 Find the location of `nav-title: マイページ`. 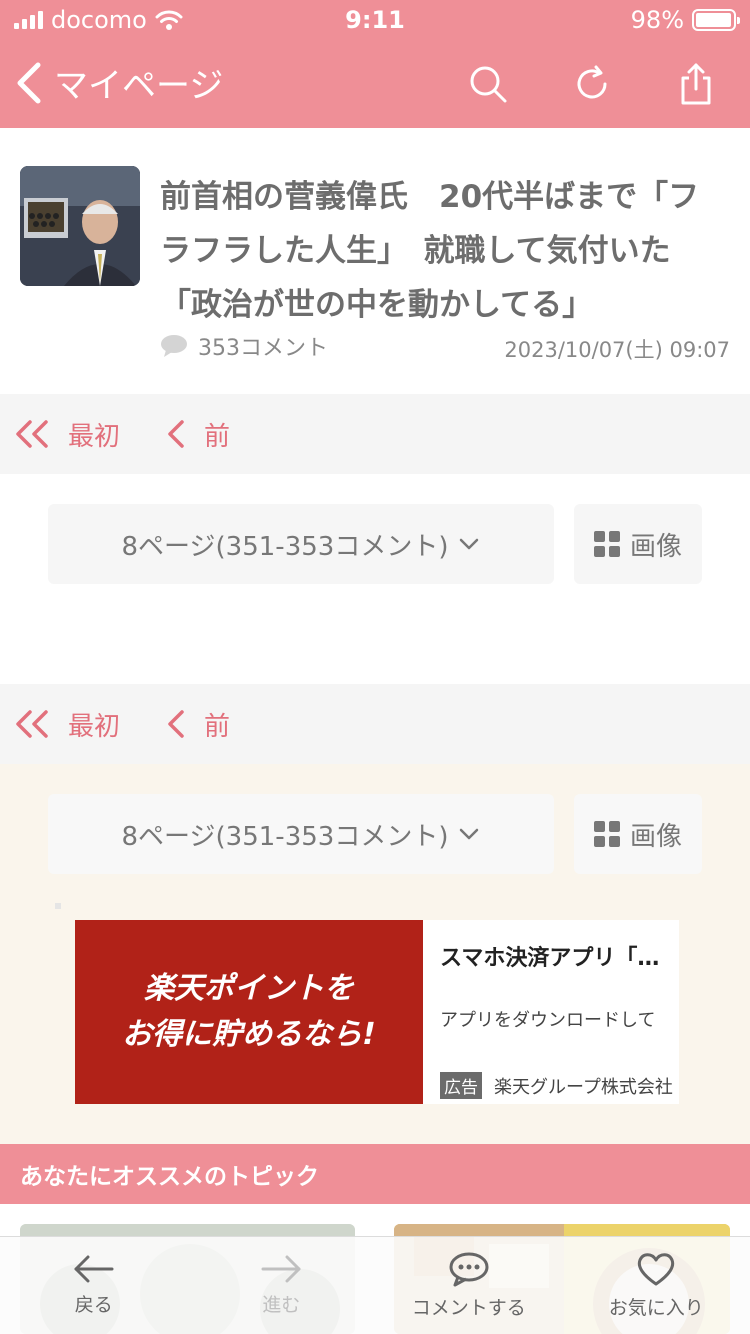

nav-title: マイページ is located at coordinates (139, 86).